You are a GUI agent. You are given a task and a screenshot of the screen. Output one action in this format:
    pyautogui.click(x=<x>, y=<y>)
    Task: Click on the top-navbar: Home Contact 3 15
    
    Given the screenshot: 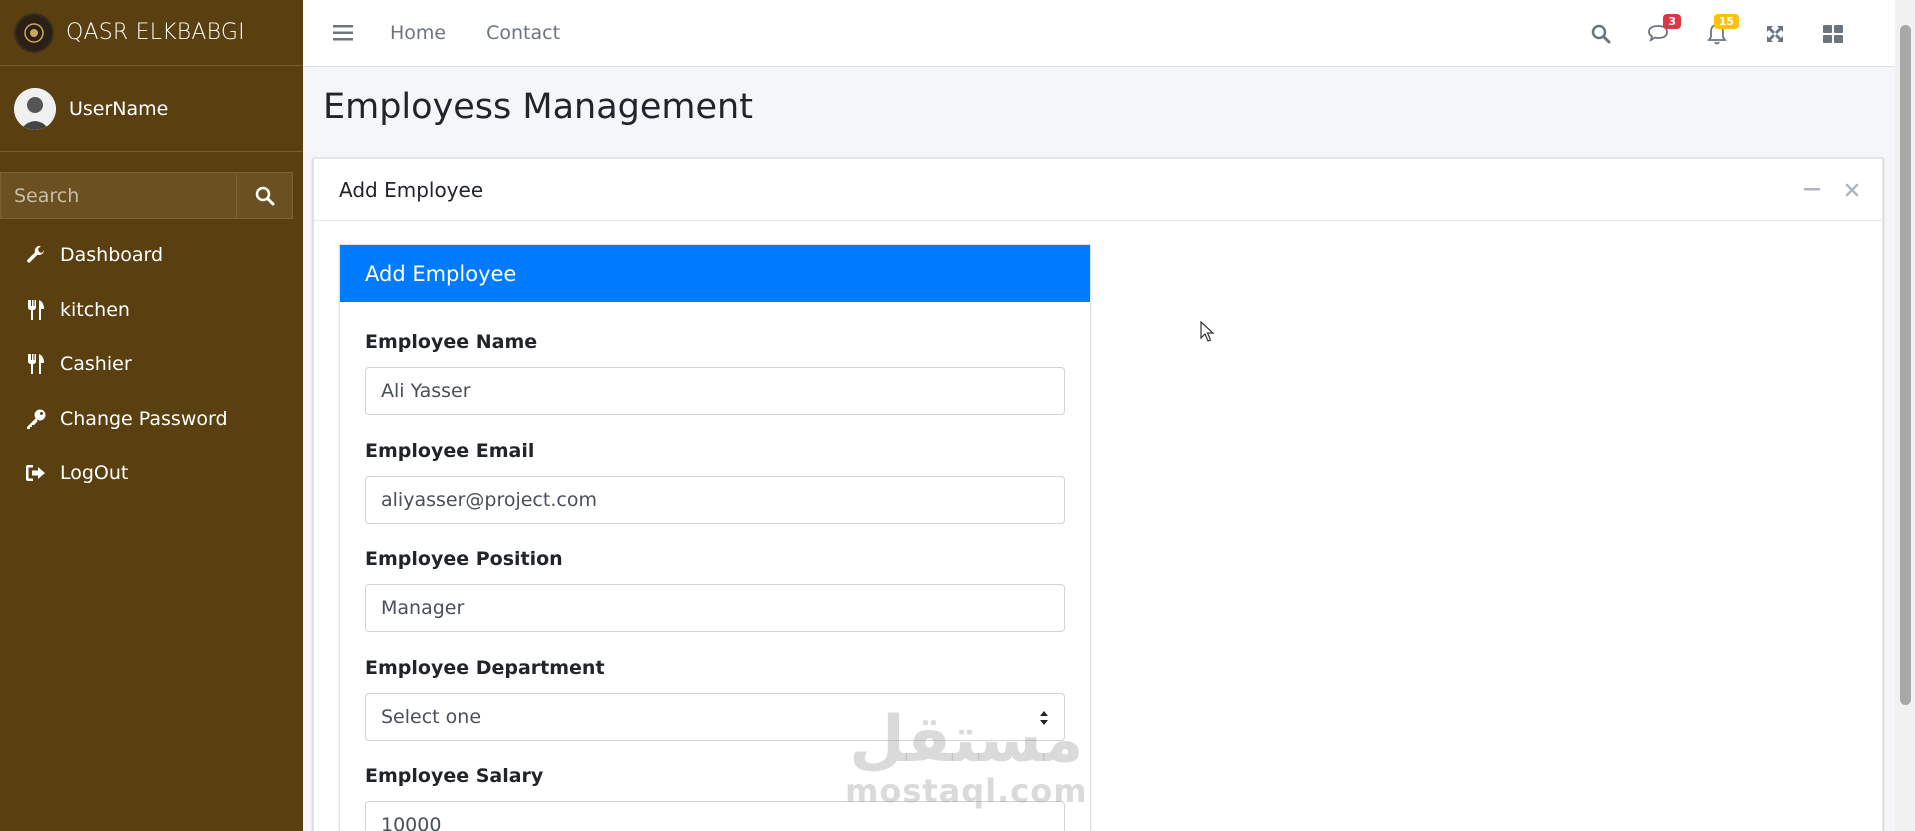 What is the action you would take?
    pyautogui.click(x=1099, y=33)
    